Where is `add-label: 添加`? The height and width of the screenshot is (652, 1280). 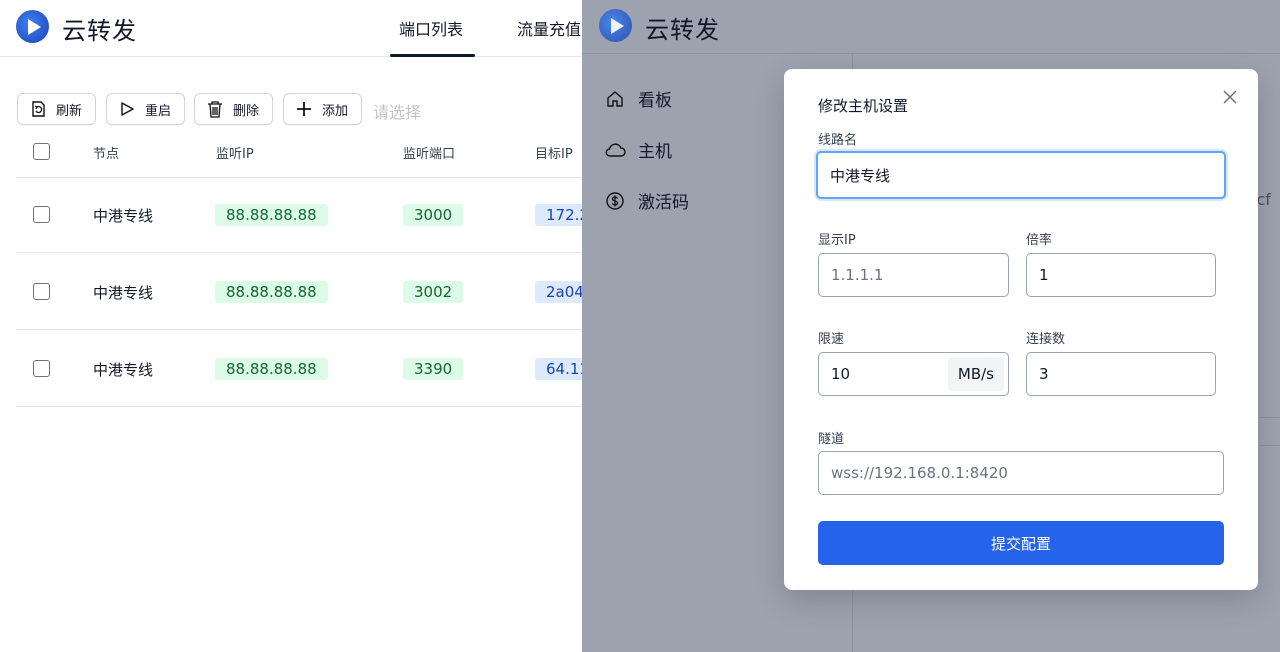 add-label: 添加 is located at coordinates (335, 111).